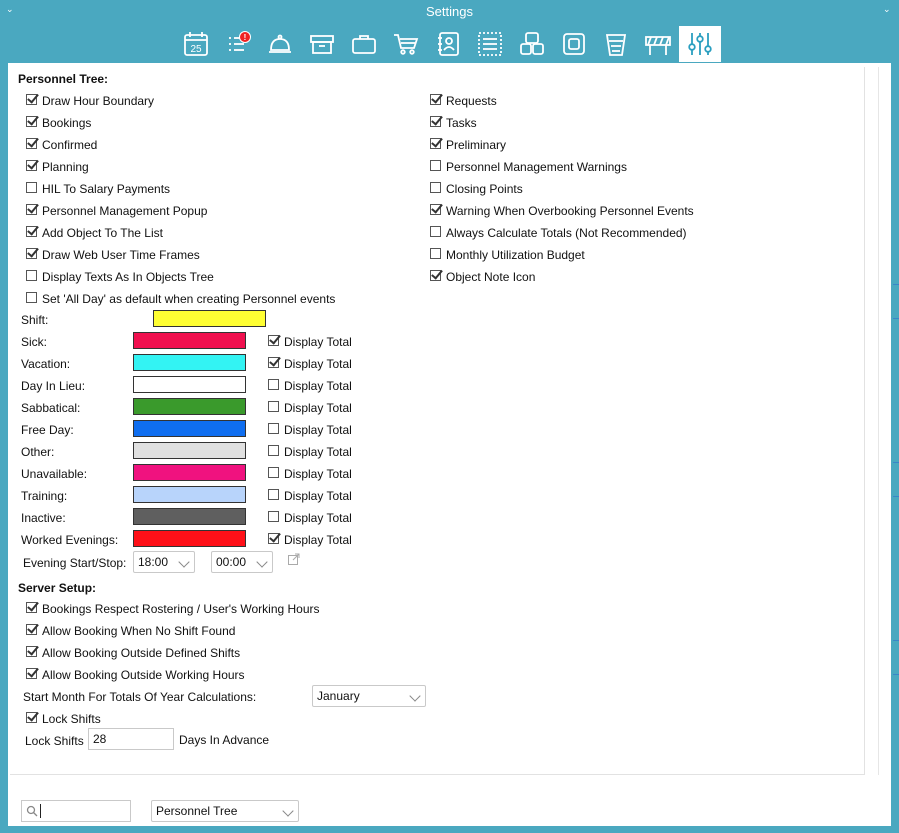  I want to click on toolbar-contacts, so click(448, 44).